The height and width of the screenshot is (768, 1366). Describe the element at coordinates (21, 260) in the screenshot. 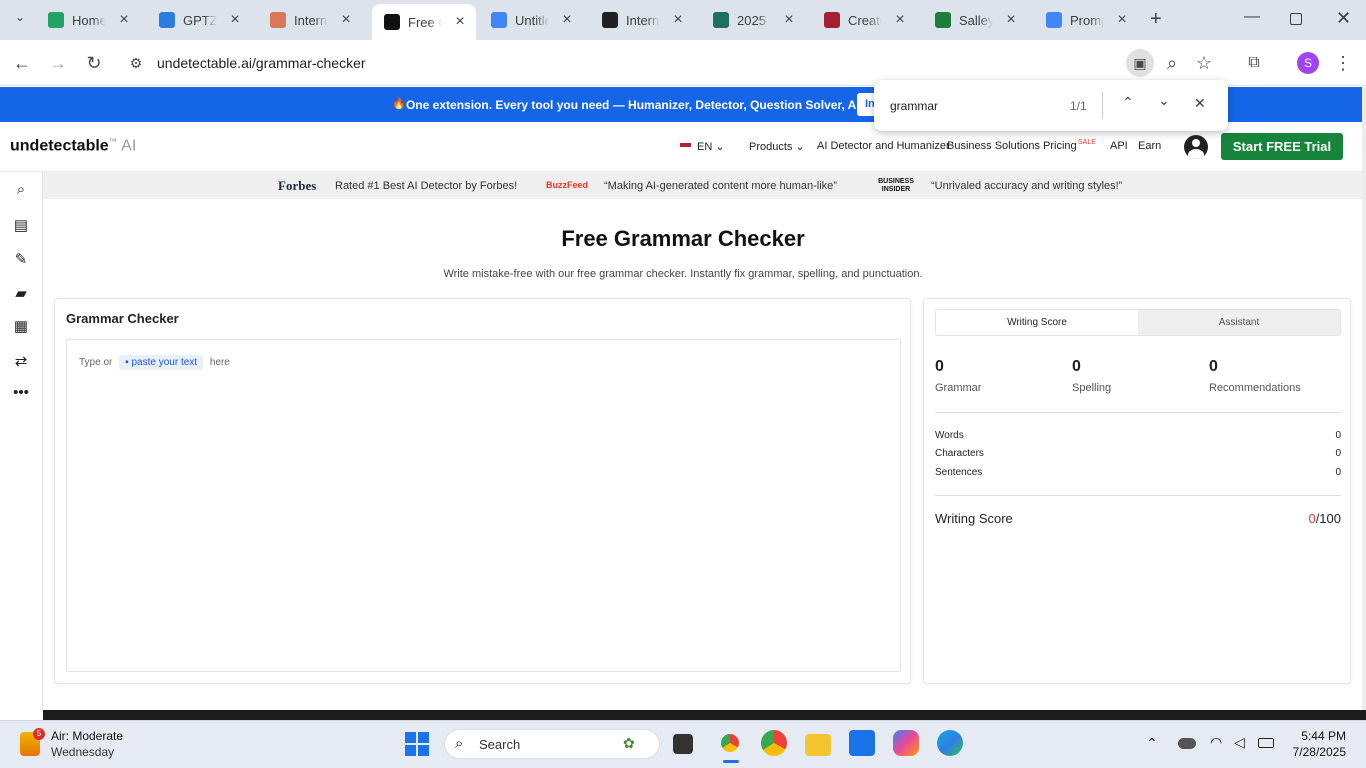

I see `edit-pen-icon: ✎` at that location.